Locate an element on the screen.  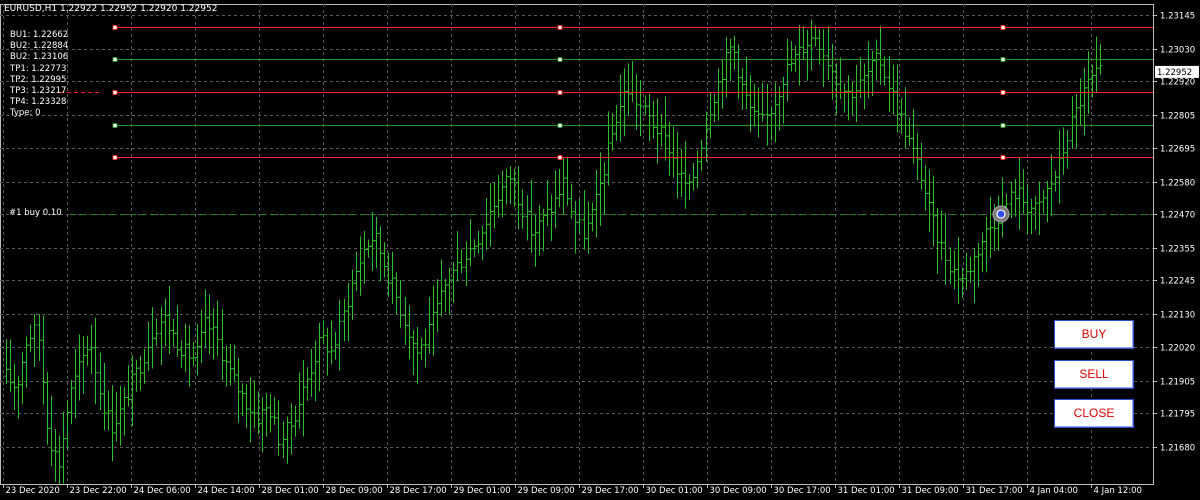
price-tick-label: 1.22920 is located at coordinates (1177, 83).